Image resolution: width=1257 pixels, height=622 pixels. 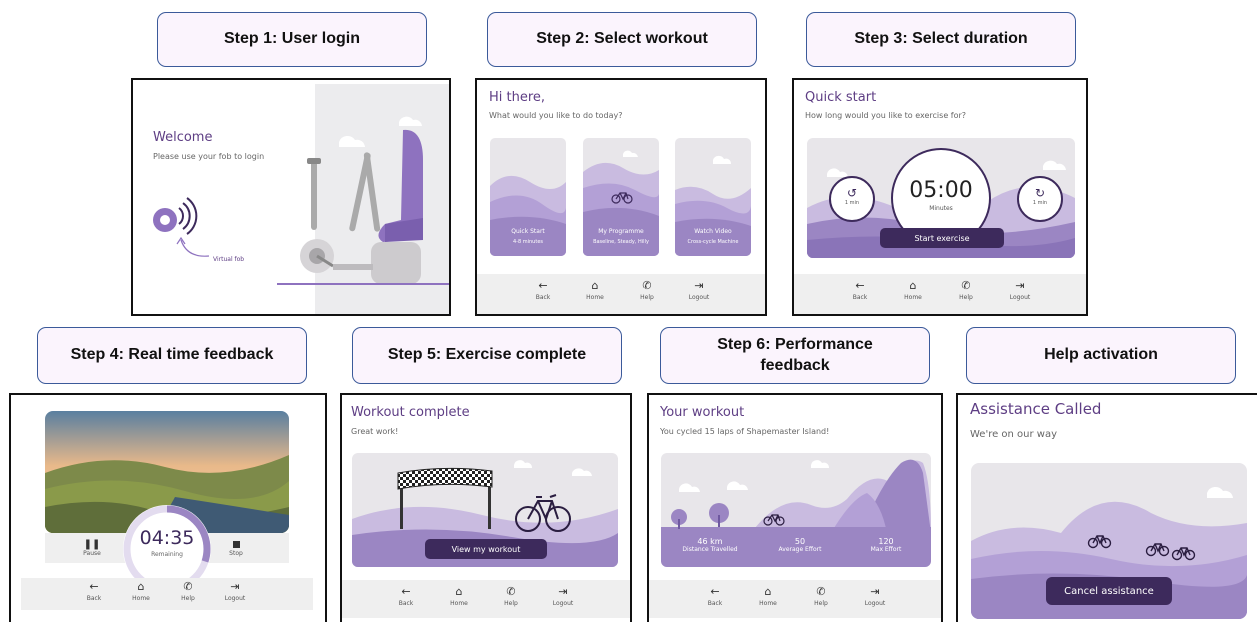 I want to click on stat-max-effort: 120 Max Effort, so click(x=886, y=545).